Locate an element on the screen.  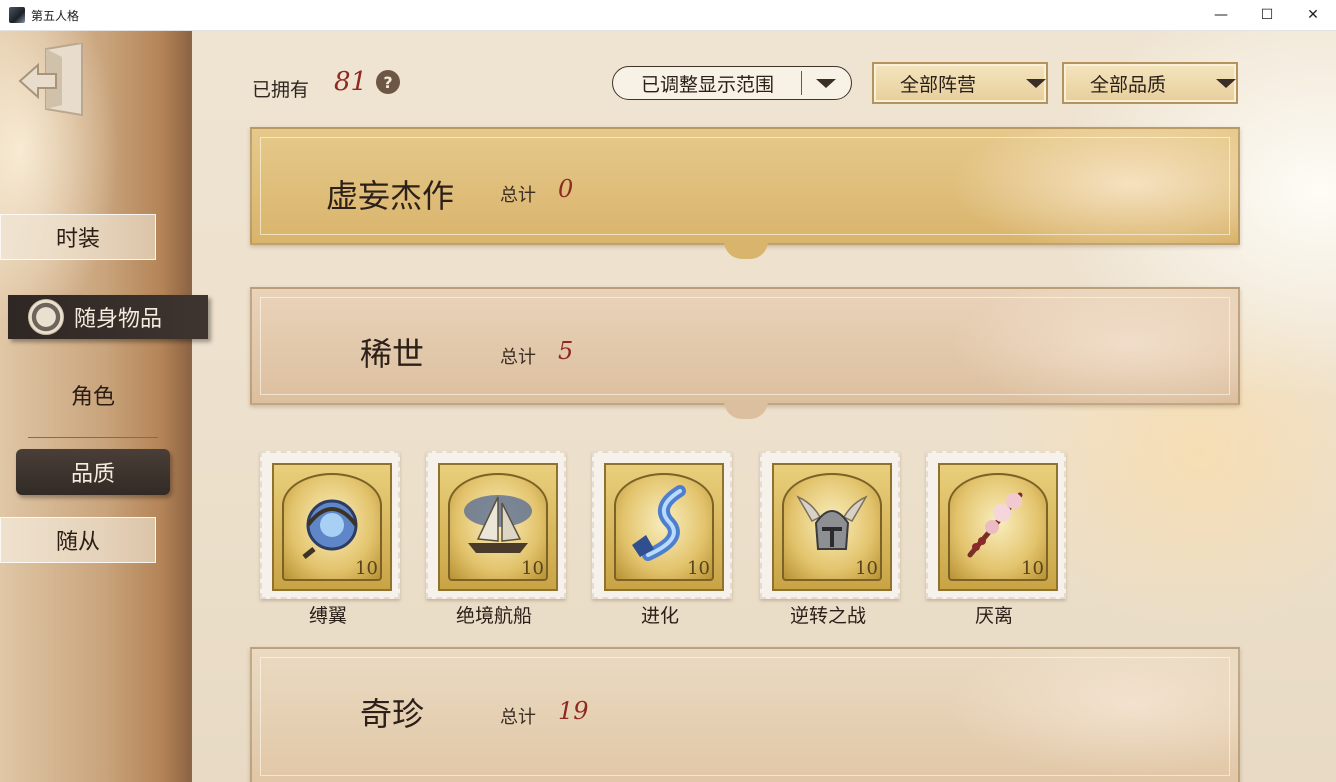
exit-door-icon is located at coordinates (50, 79).